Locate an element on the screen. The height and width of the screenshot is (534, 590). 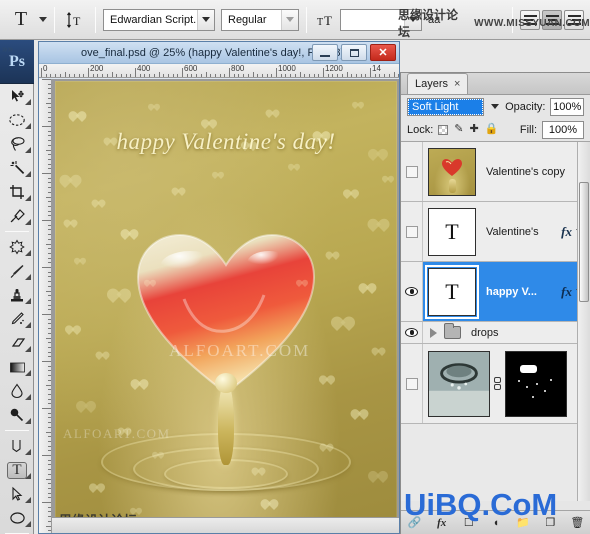
clone-stamp-tool is located at coordinates (17, 295).